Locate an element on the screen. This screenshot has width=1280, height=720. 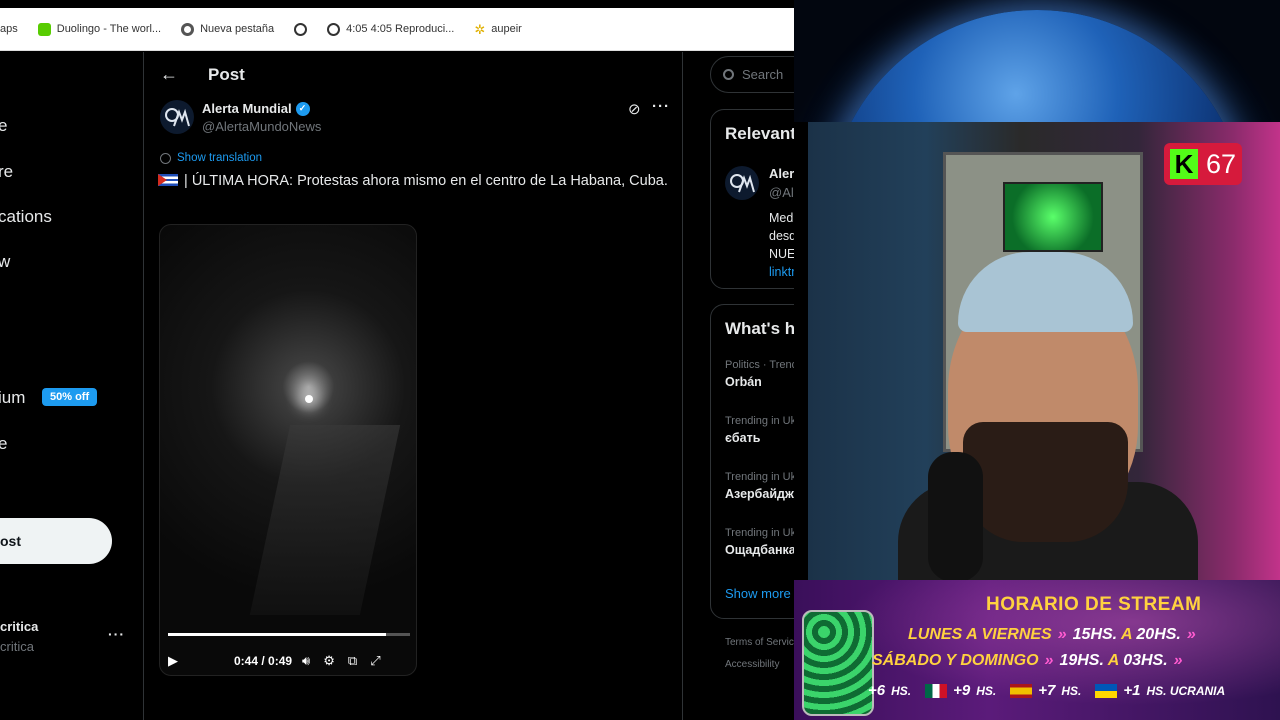
video-frame-light is located at coordinates (309, 399).